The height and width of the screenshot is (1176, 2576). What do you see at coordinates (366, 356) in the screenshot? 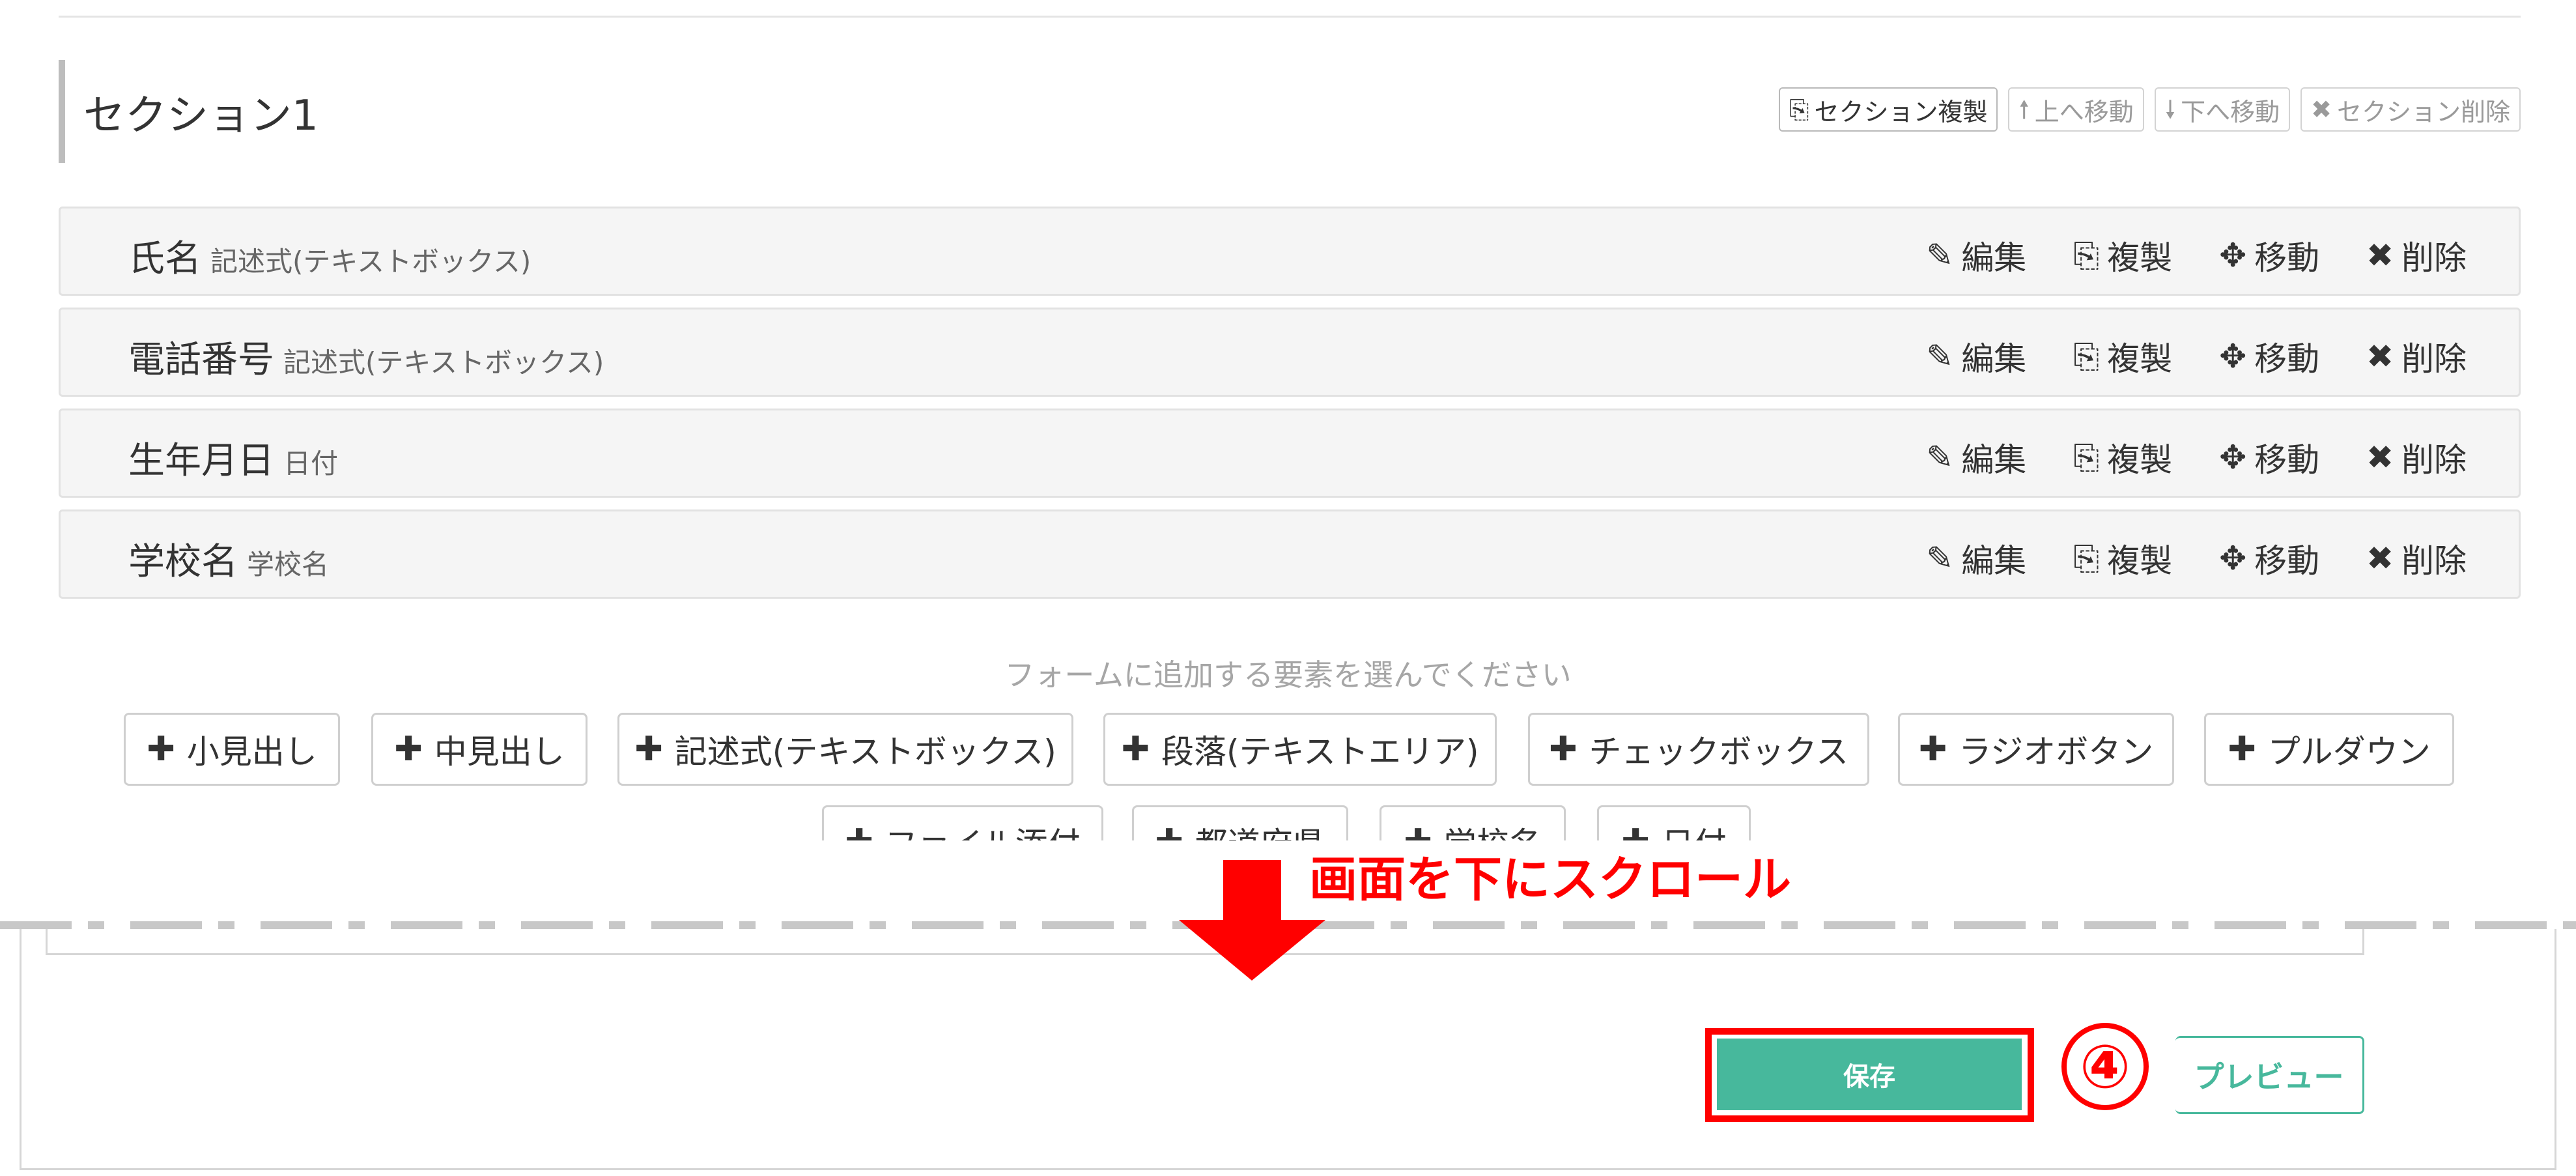
I see `field-label: 電話番号 記述式(テキストボックス)` at bounding box center [366, 356].